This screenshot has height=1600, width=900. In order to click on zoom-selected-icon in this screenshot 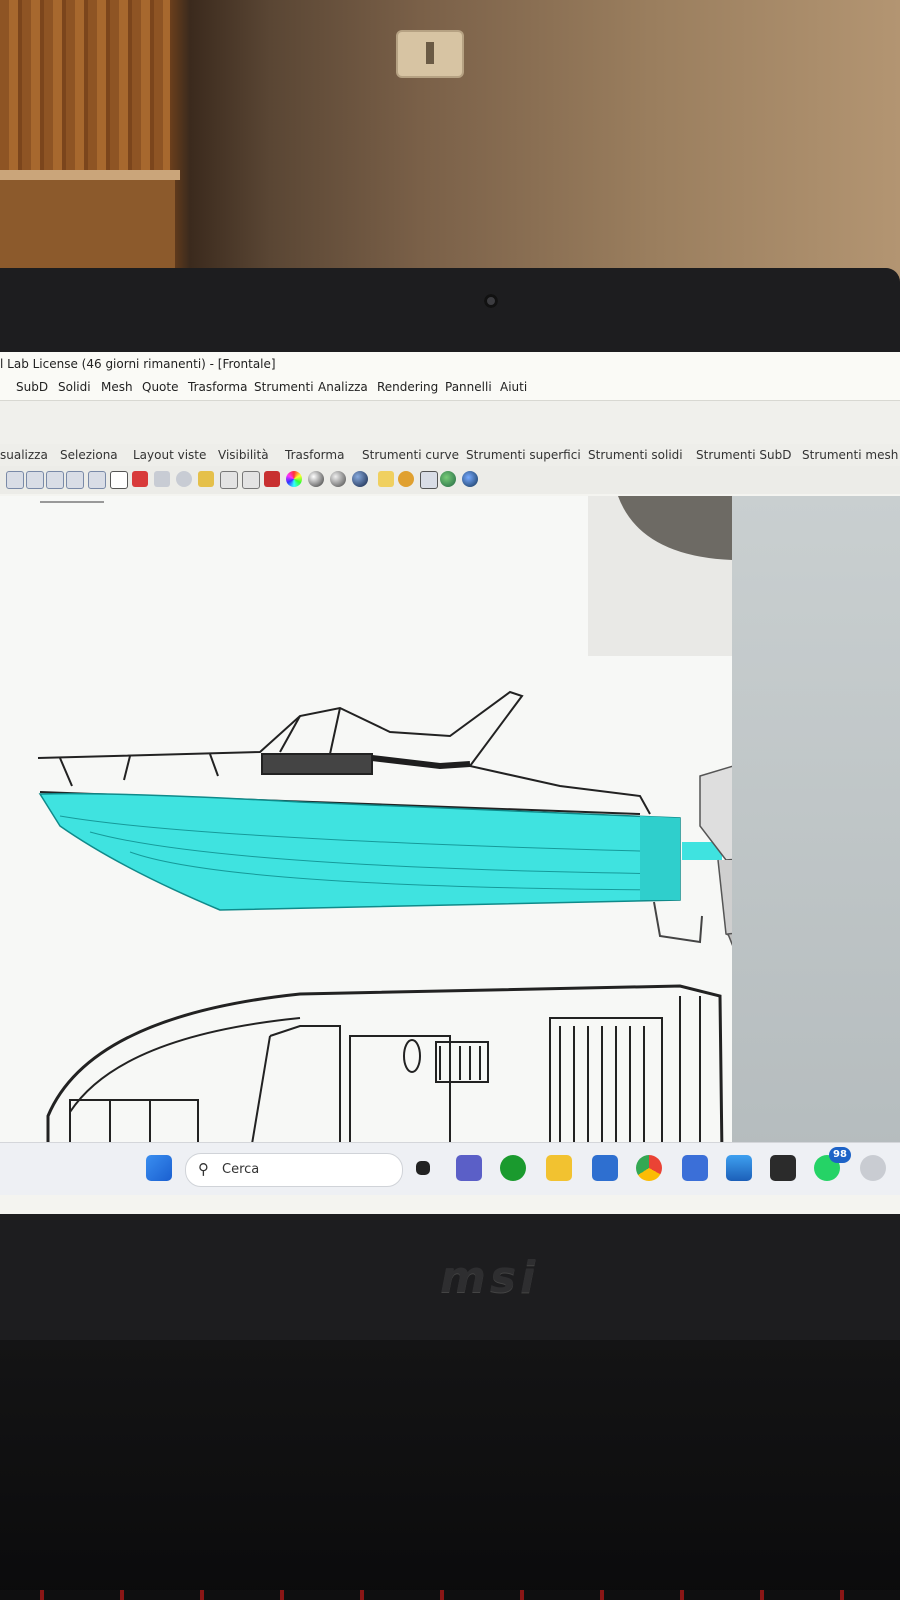, I will do `click(55, 480)`.